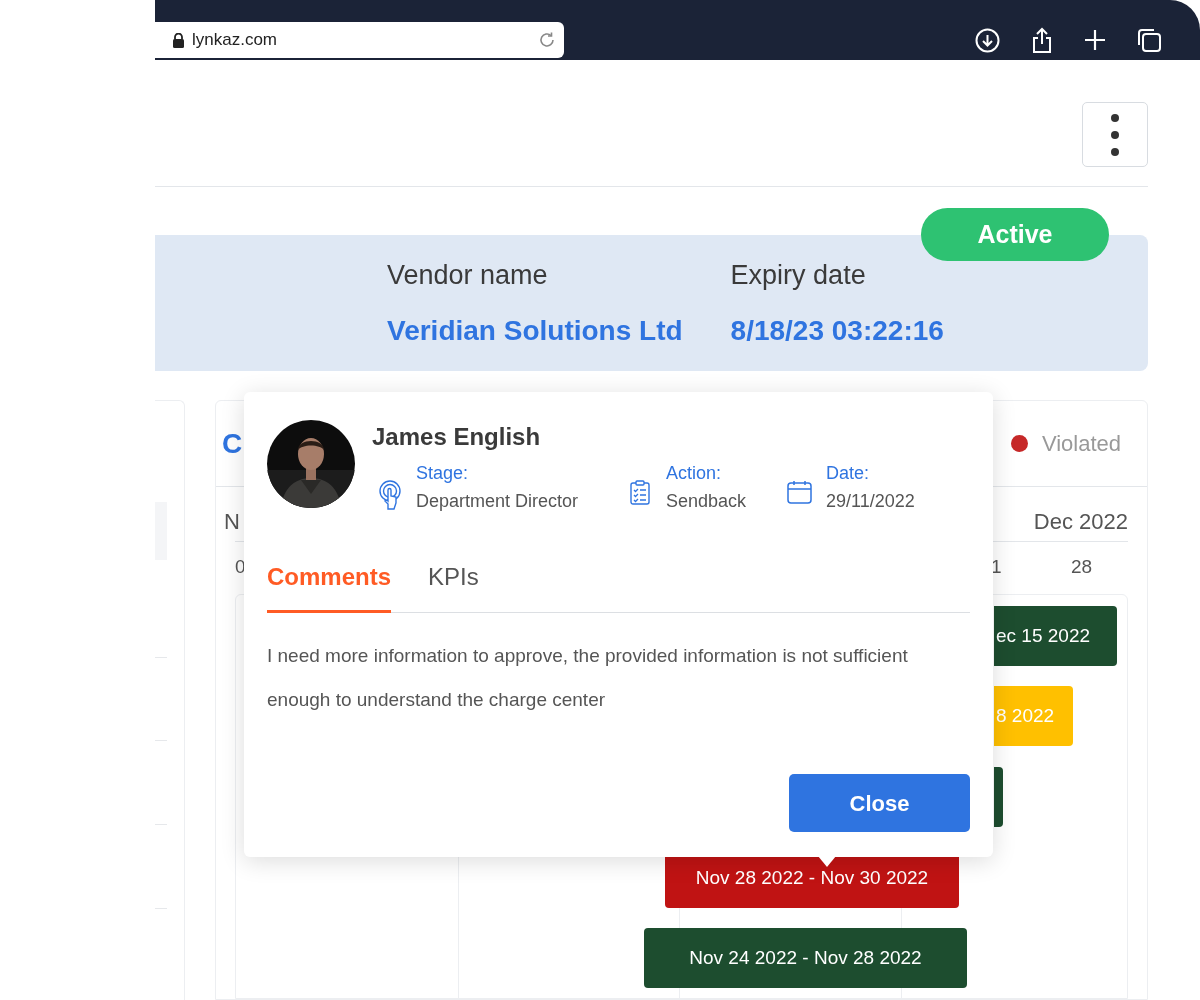 Image resolution: width=1200 pixels, height=1000 pixels. Describe the element at coordinates (232, 443) in the screenshot. I see `timeline-title: C` at that location.